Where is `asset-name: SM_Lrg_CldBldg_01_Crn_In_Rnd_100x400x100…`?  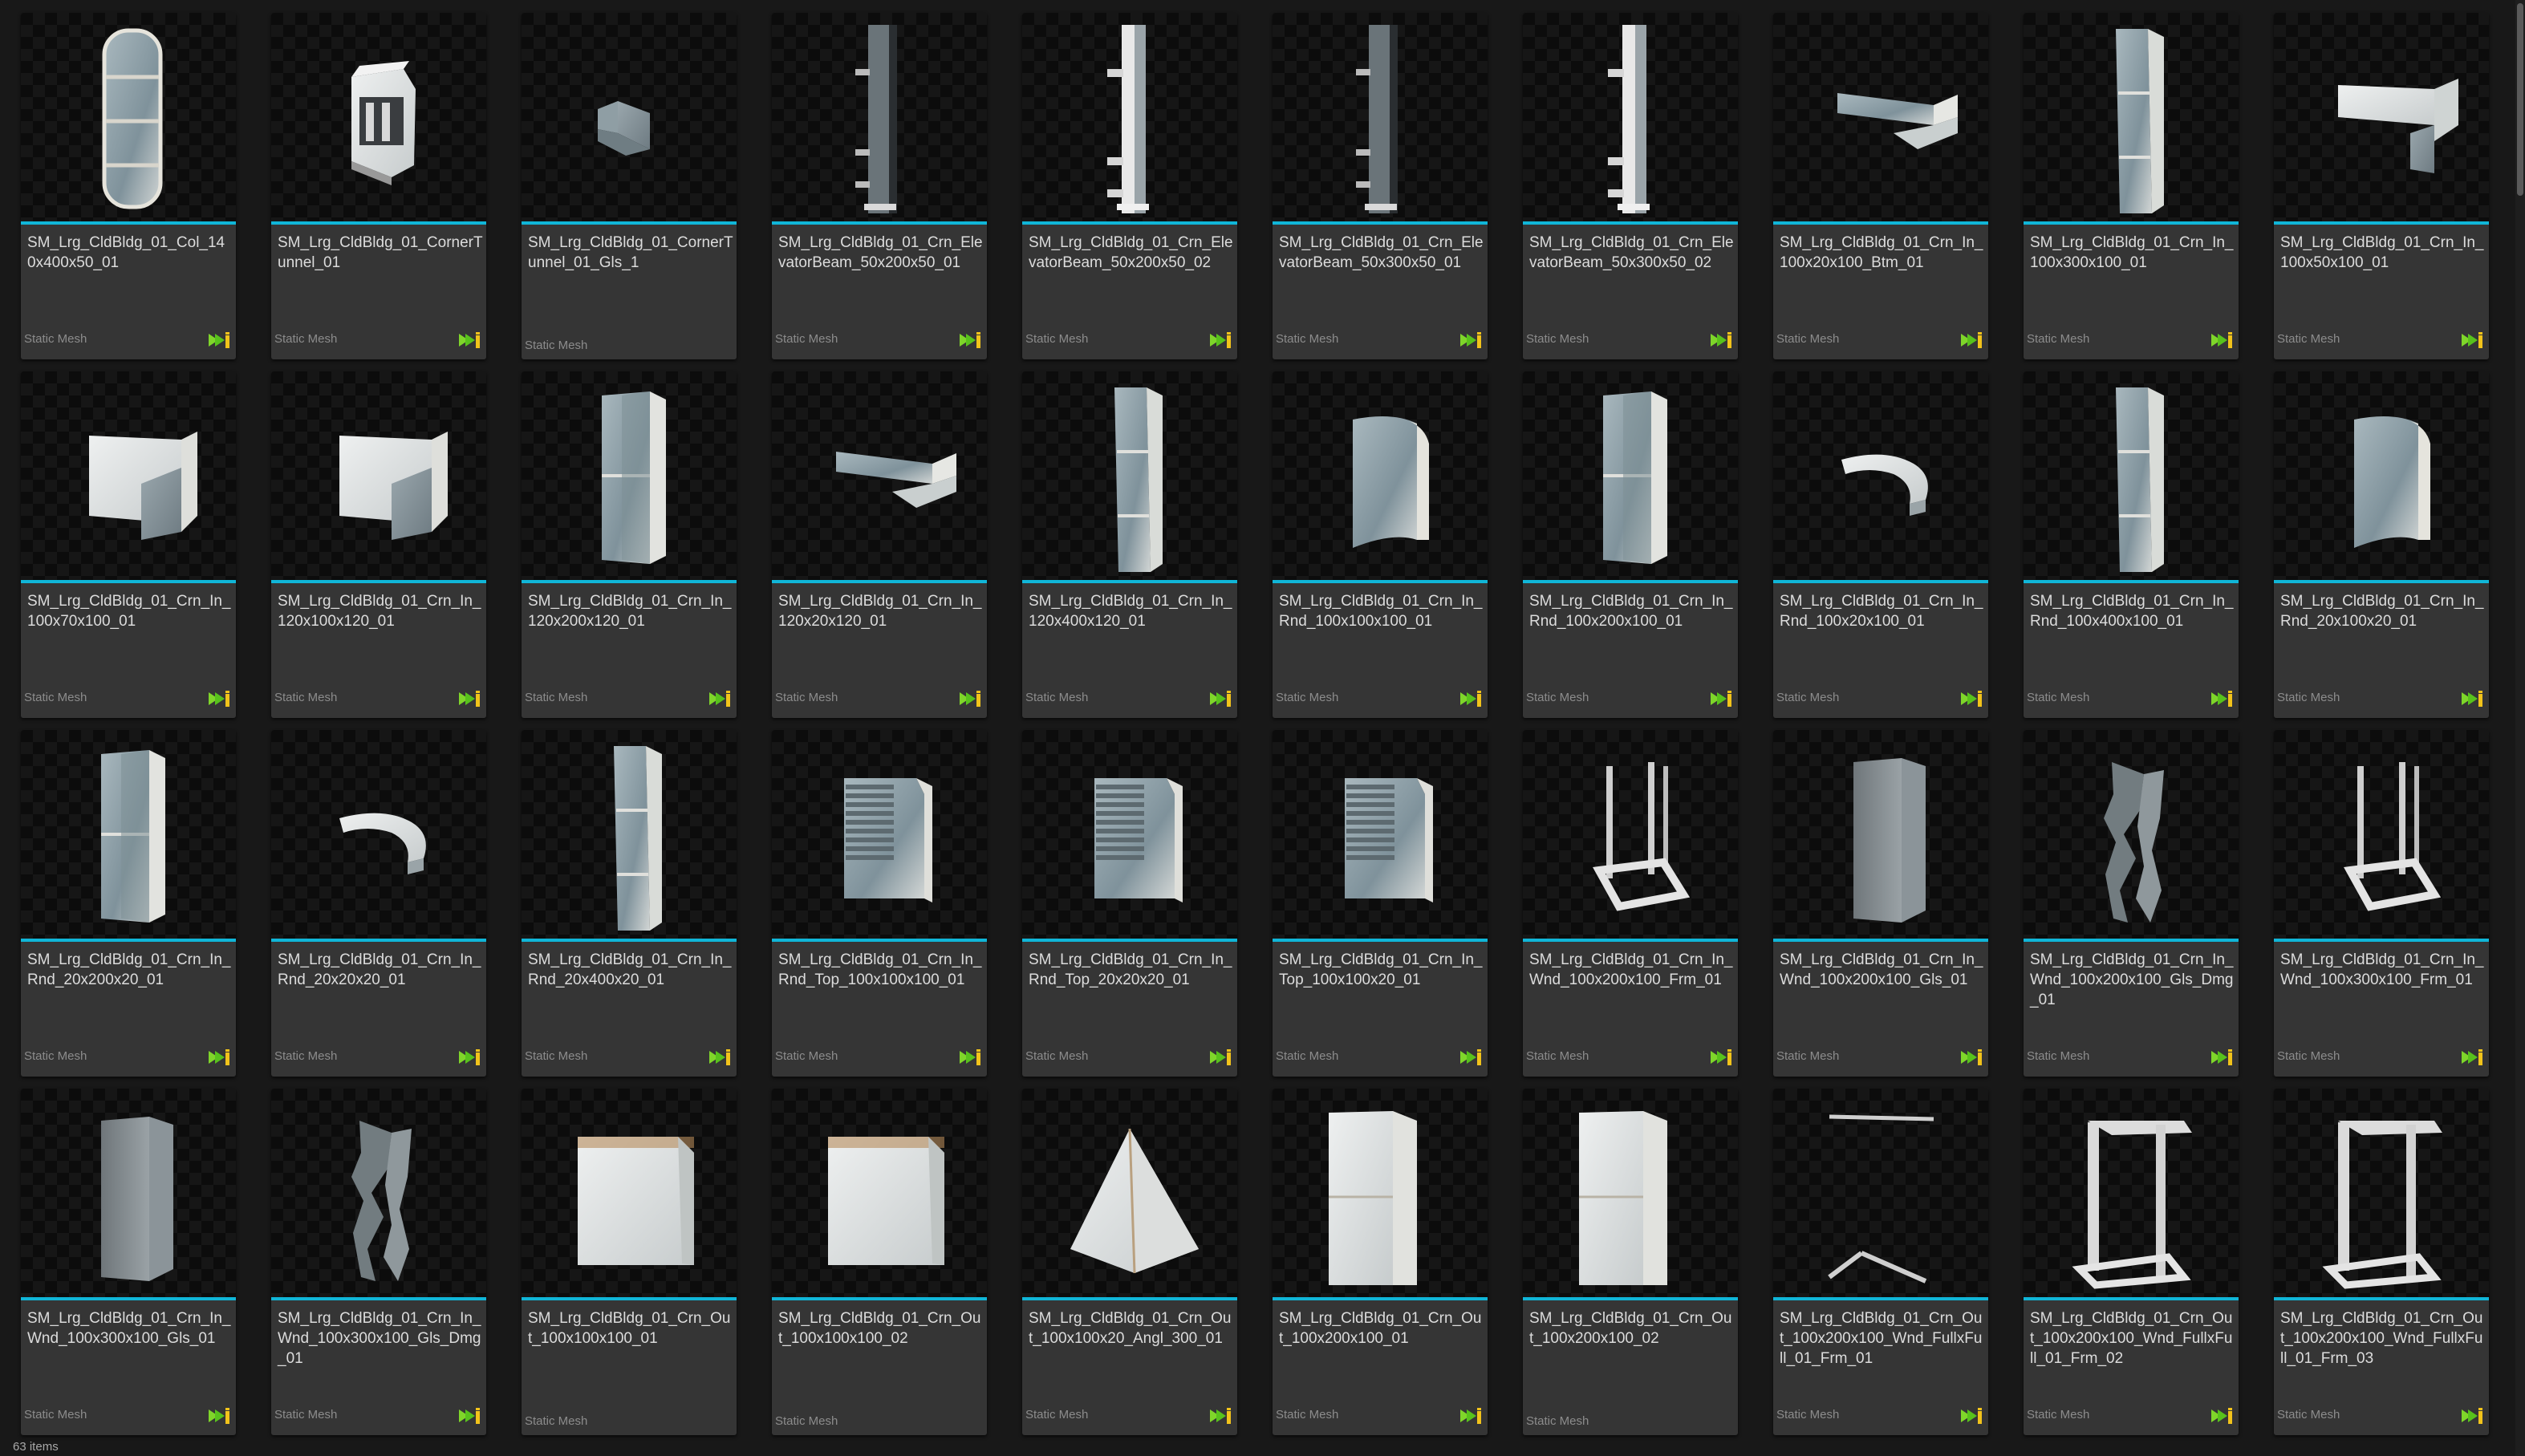 asset-name: SM_Lrg_CldBldg_01_Crn_In_Rnd_100x400x100… is located at coordinates (2132, 611).